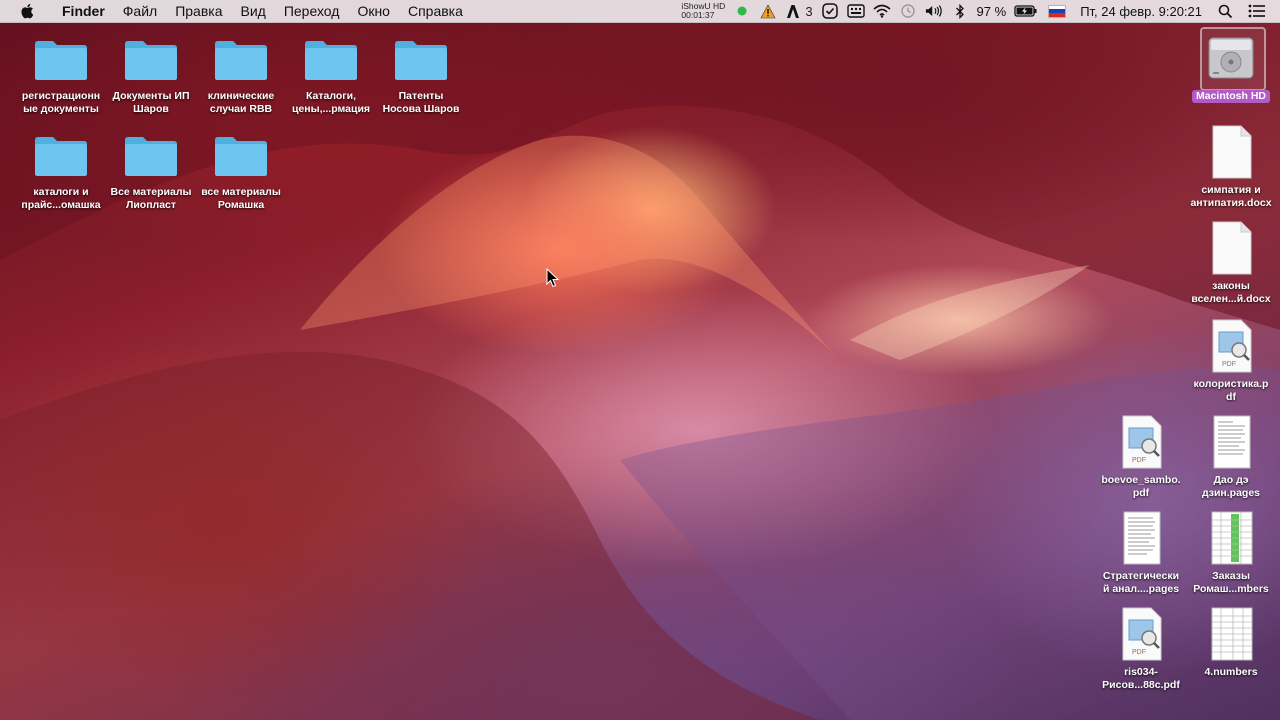 The height and width of the screenshot is (720, 1280). What do you see at coordinates (553, 278) in the screenshot?
I see `mouse-pointer-icon` at bounding box center [553, 278].